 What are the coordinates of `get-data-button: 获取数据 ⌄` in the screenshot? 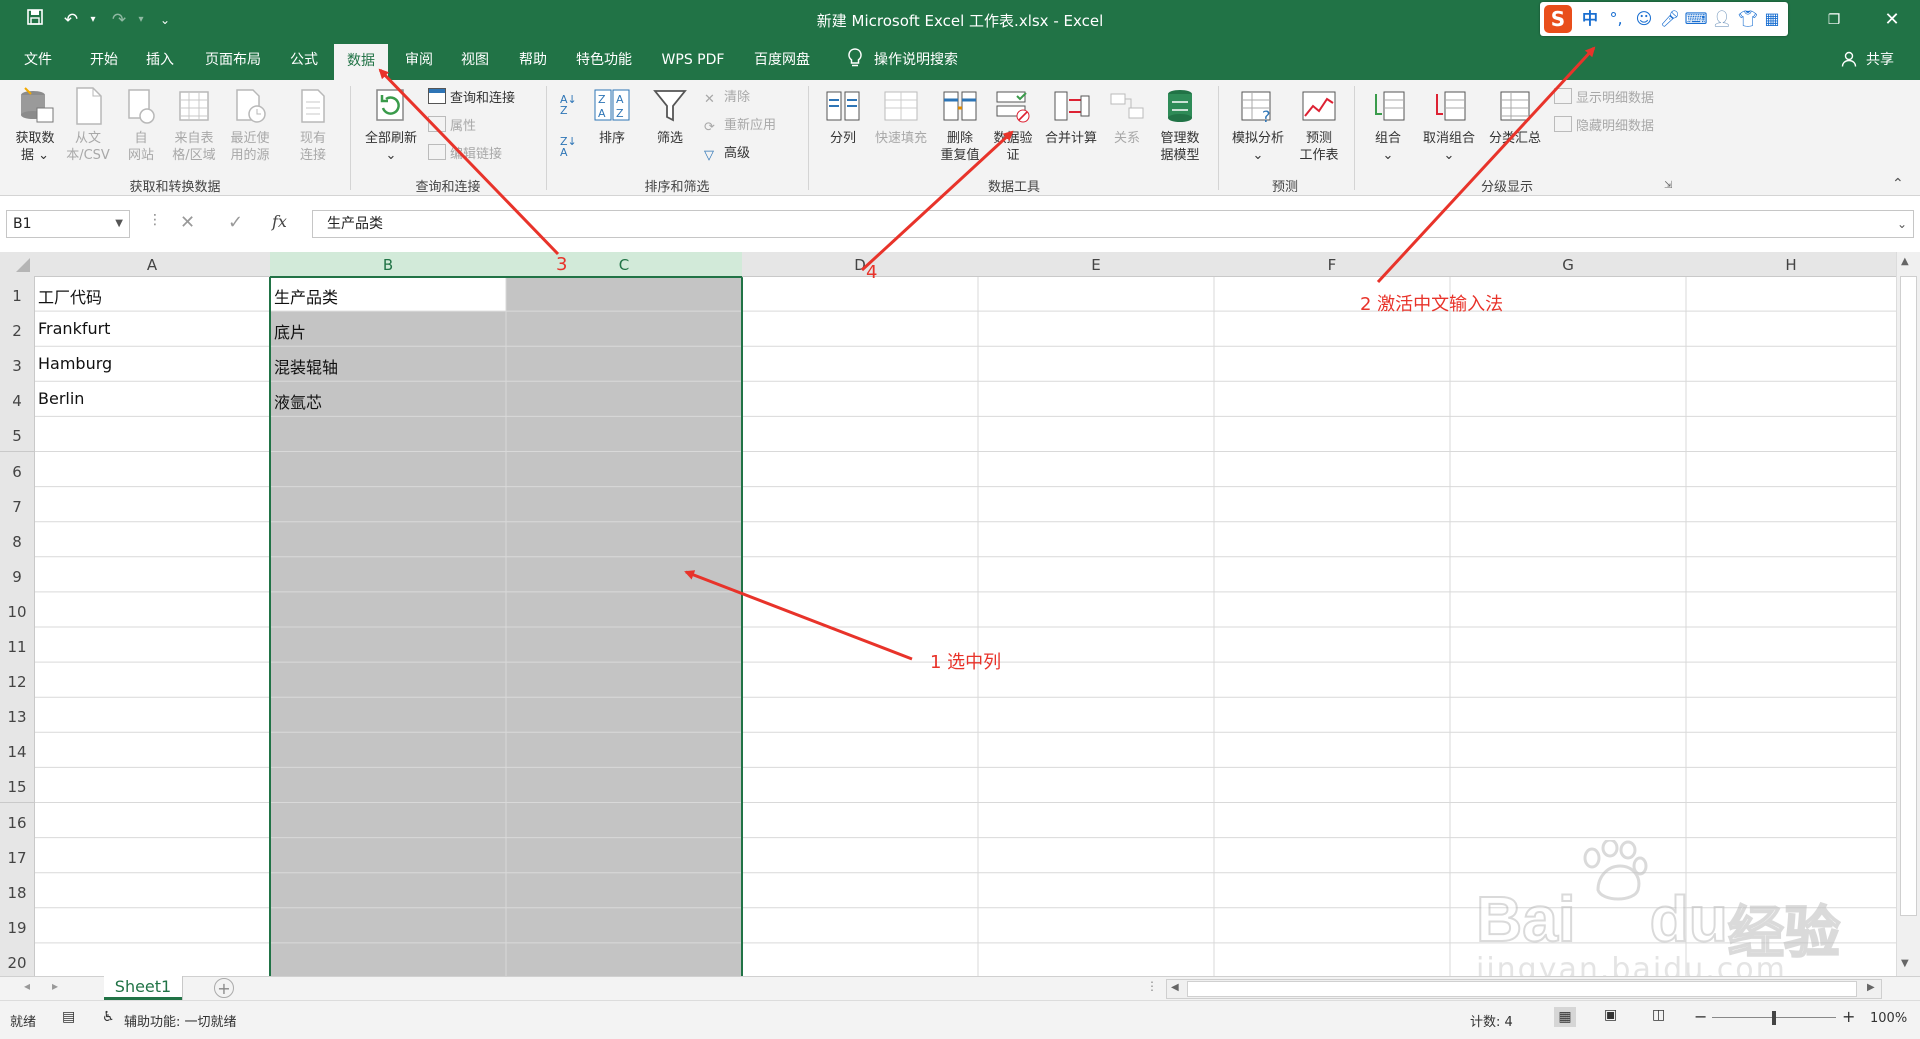 It's located at (35, 125).